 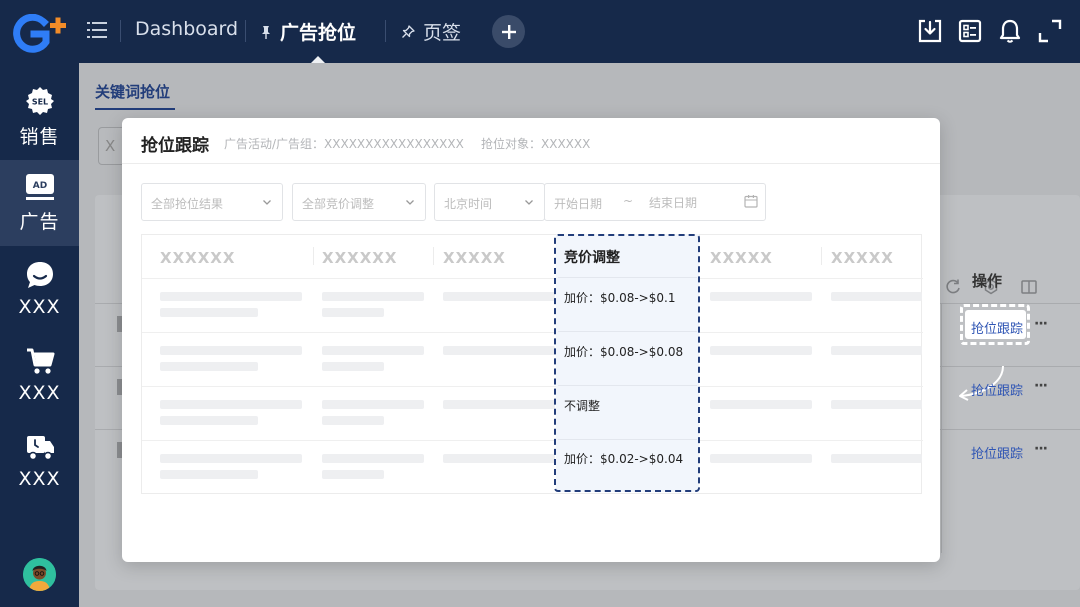 What do you see at coordinates (1050, 31) in the screenshot?
I see `fullscreen-icon` at bounding box center [1050, 31].